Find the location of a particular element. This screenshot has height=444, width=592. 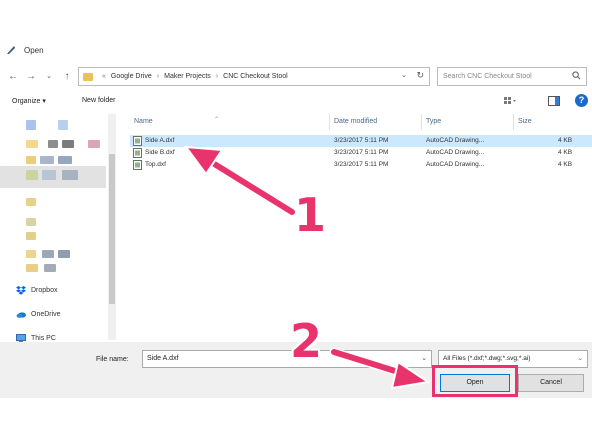

nav-scrollbar is located at coordinates (112, 227).